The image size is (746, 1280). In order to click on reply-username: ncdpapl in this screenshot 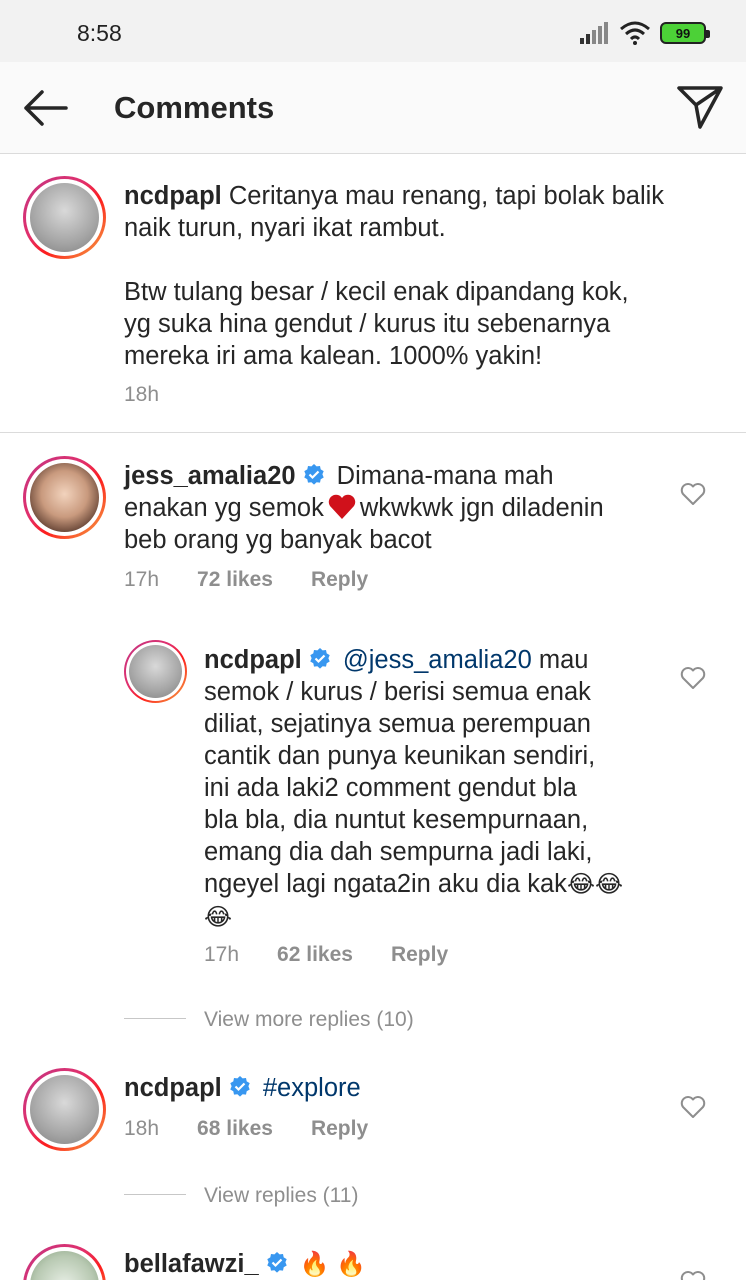, I will do `click(253, 660)`.